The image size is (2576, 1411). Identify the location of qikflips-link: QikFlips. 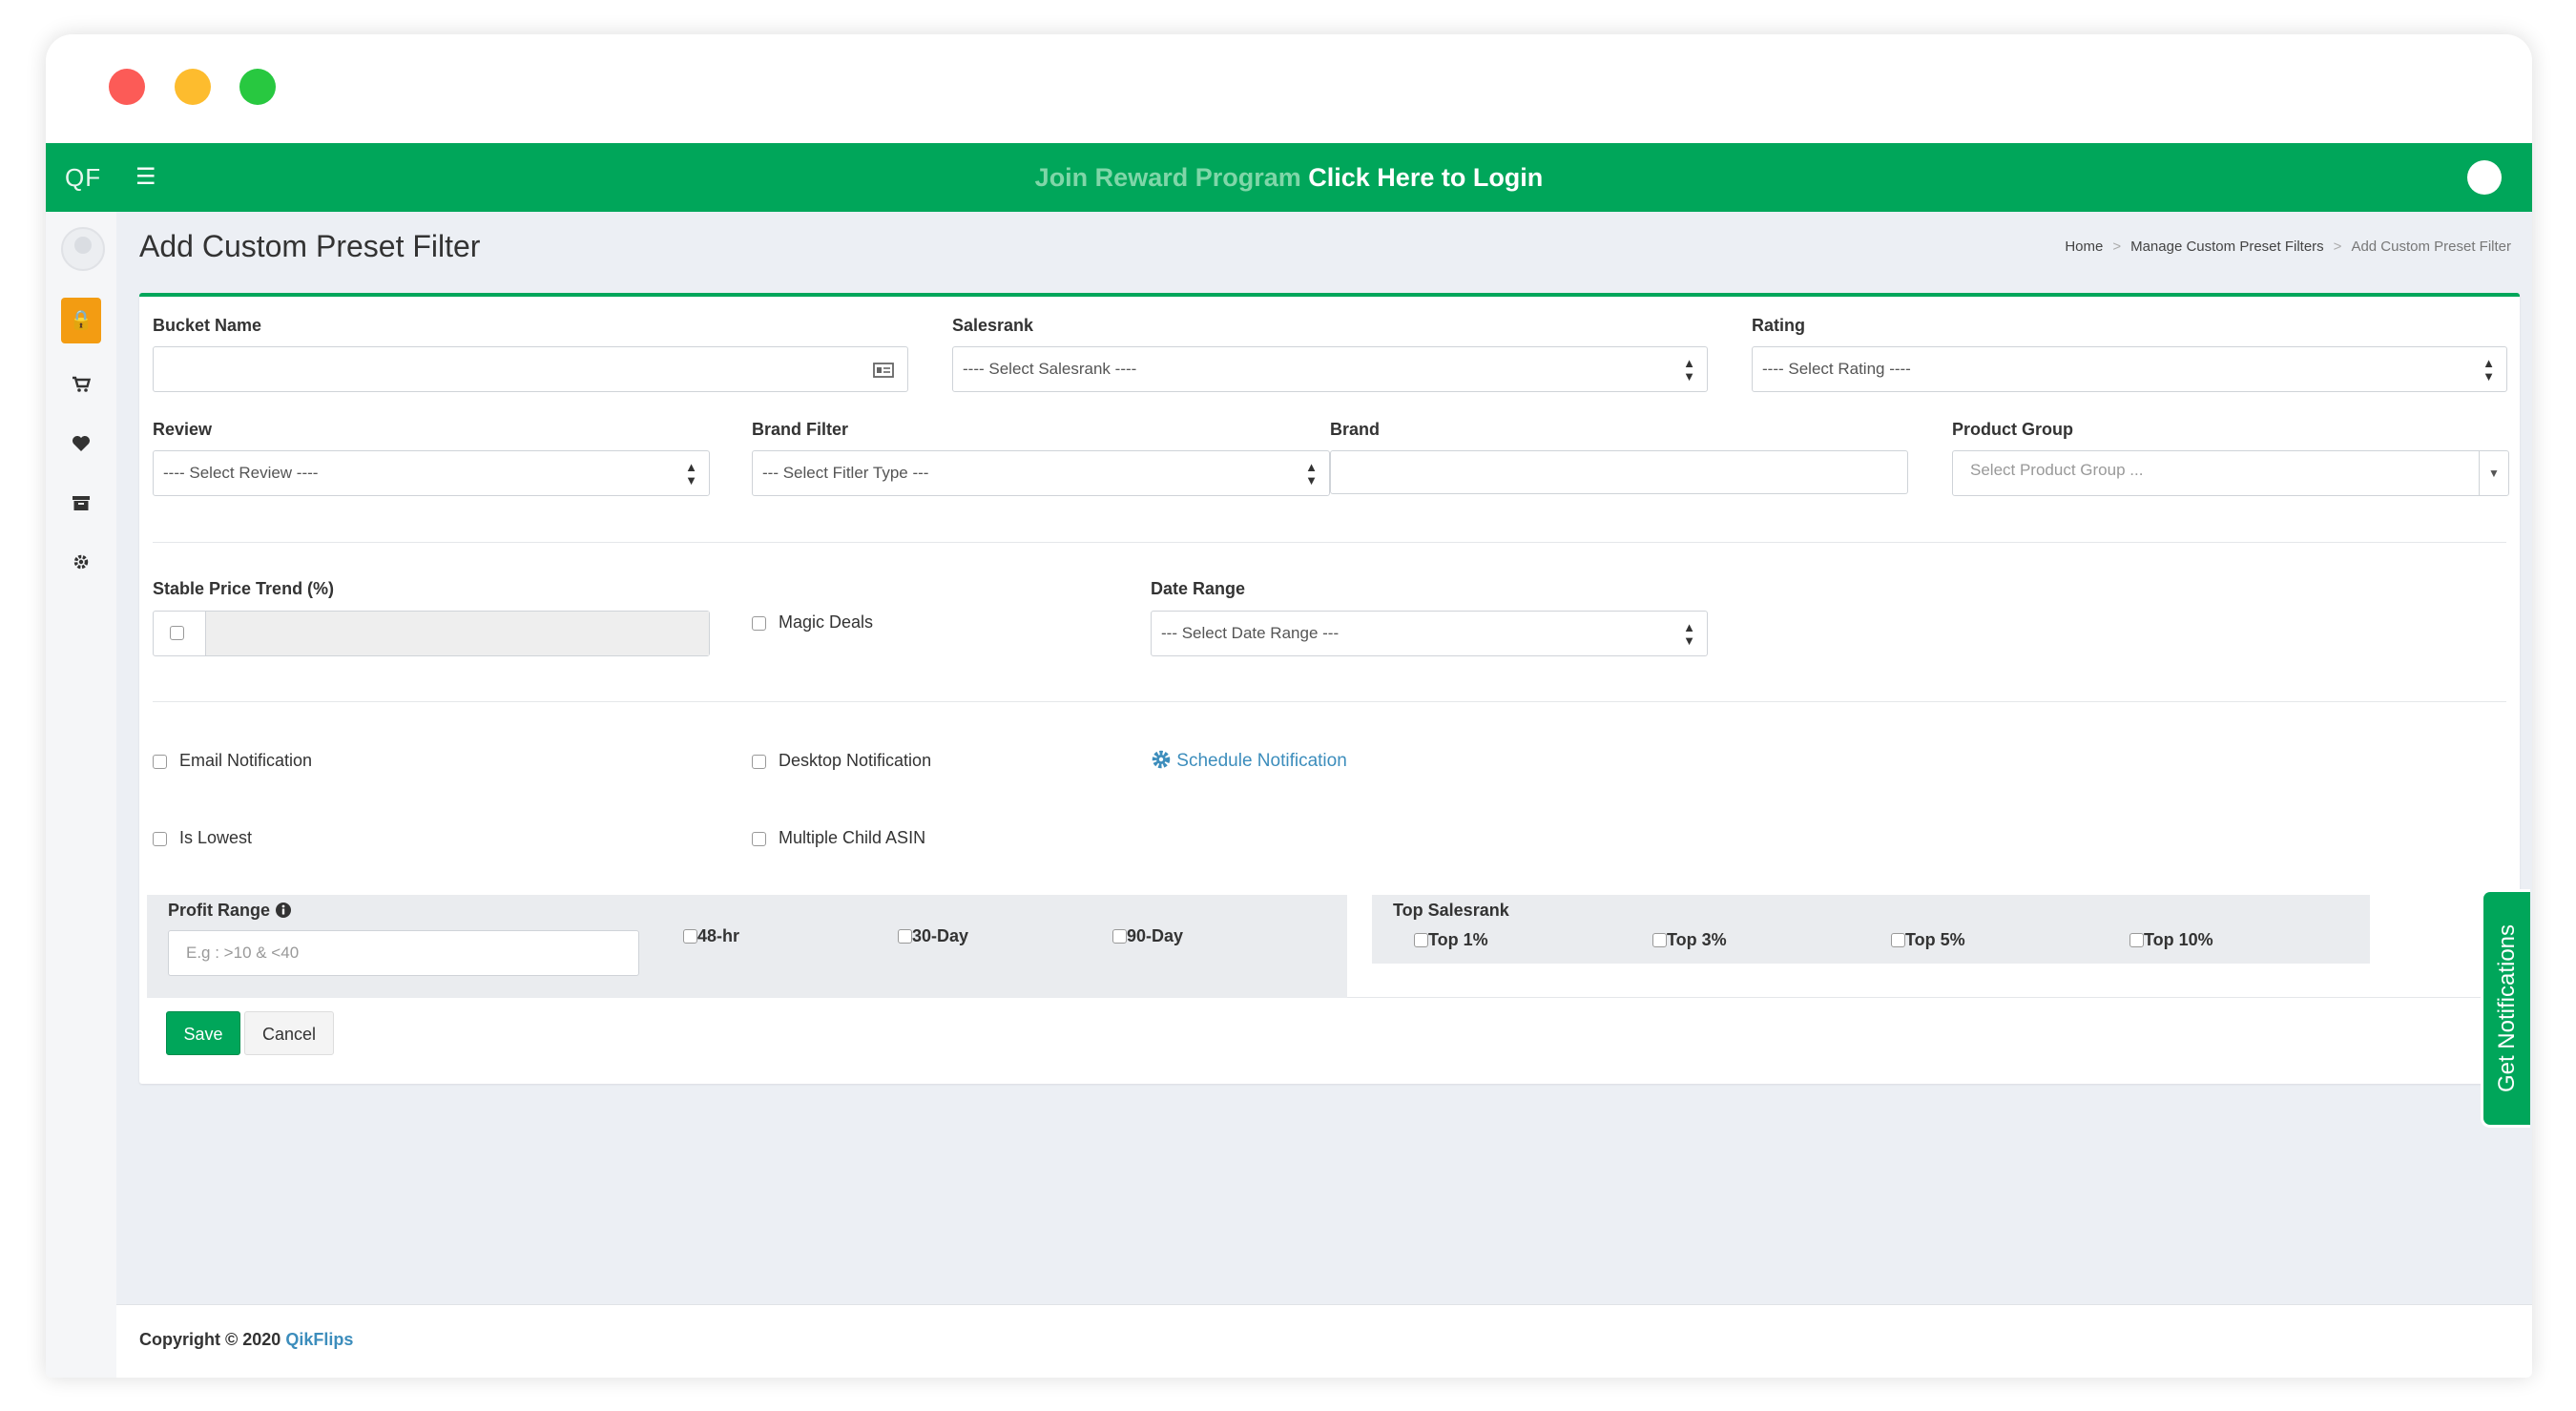
(319, 1339).